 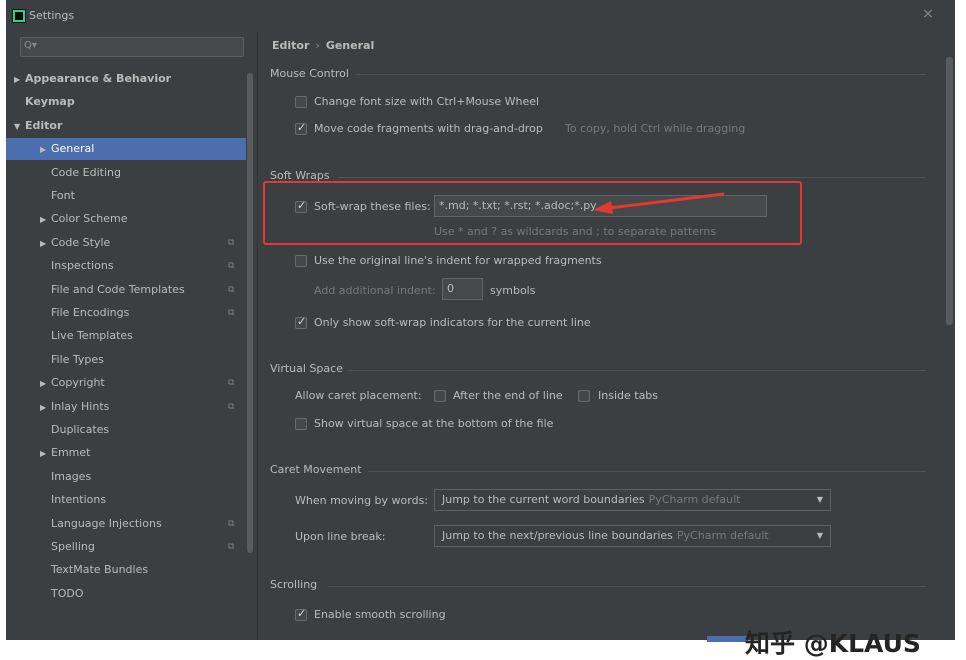 What do you see at coordinates (309, 73) in the screenshot?
I see `section-mouse-control: Mouse Control` at bounding box center [309, 73].